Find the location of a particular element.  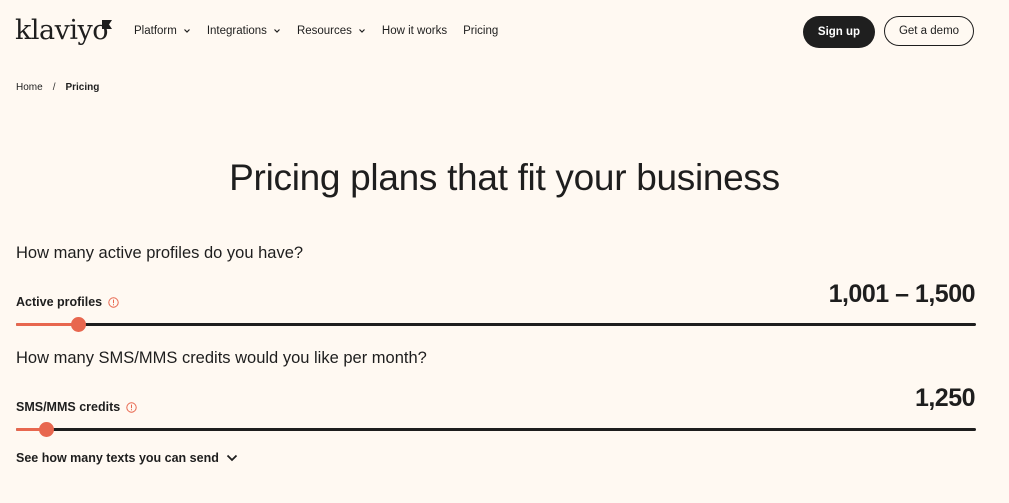

nav-item-integrations: Integrations is located at coordinates (244, 31).